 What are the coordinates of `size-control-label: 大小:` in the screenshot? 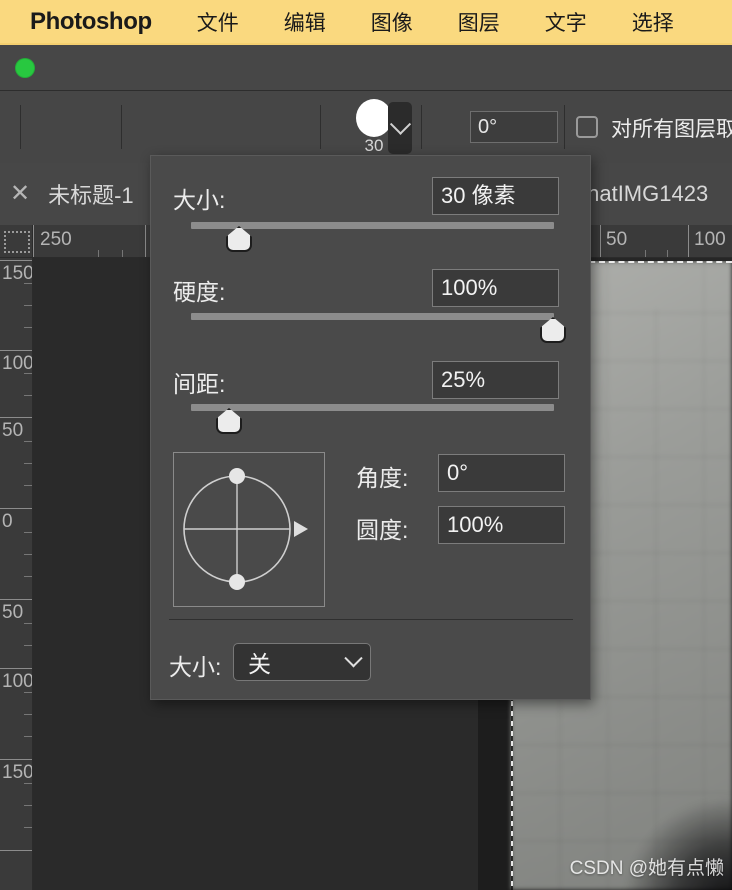 It's located at (195, 667).